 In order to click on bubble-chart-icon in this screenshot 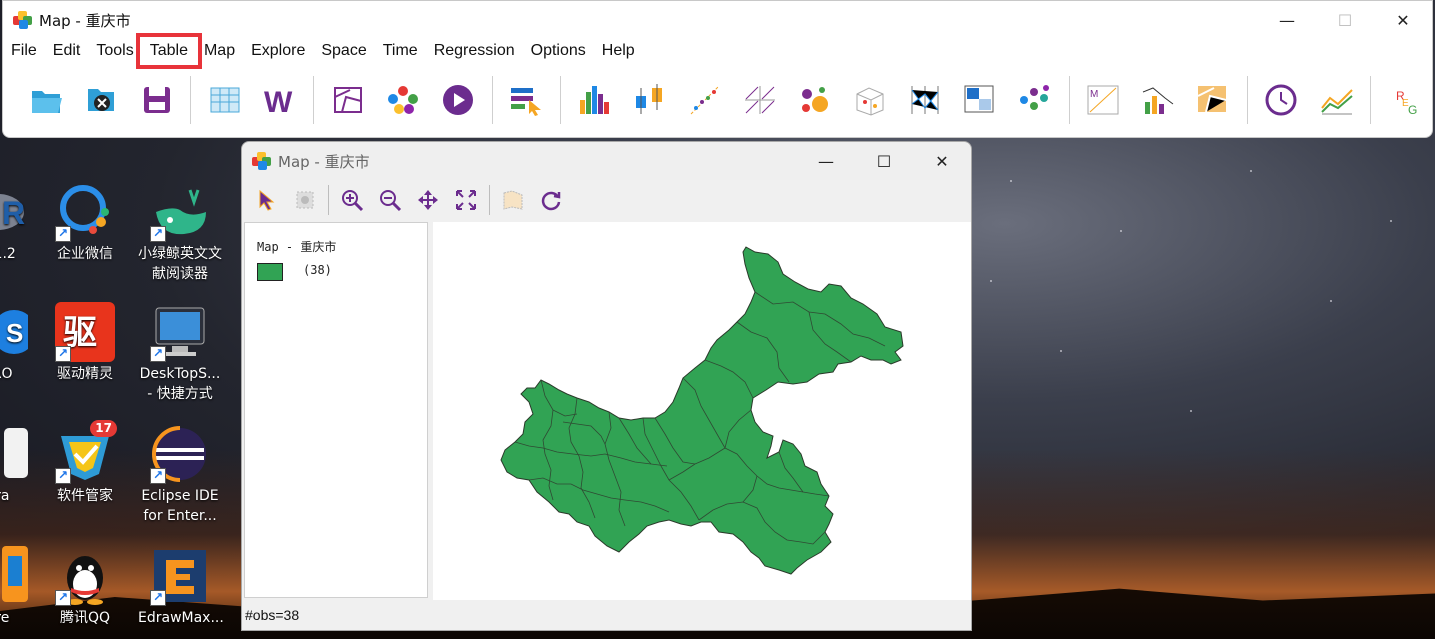, I will do `click(814, 100)`.